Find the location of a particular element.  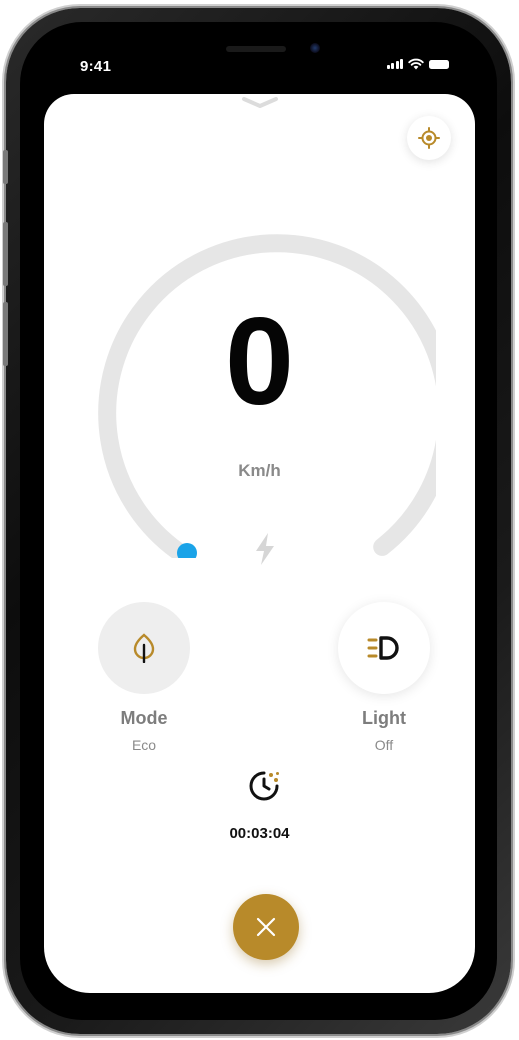

volume-down-button is located at coordinates (5, 334).